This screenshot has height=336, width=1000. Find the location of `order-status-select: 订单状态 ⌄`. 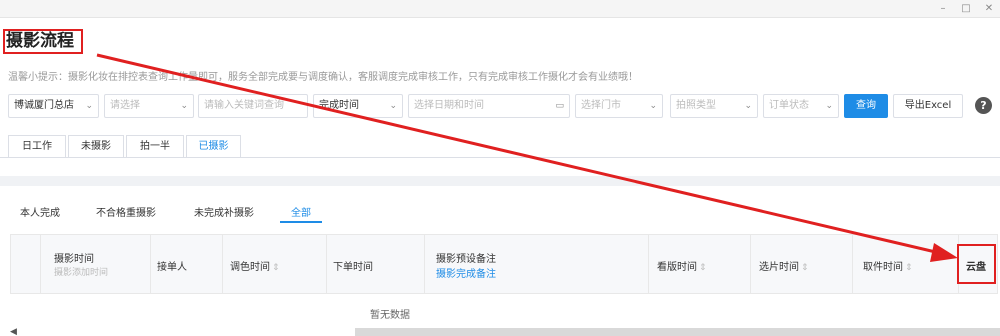

order-status-select: 订单状态 ⌄ is located at coordinates (801, 106).